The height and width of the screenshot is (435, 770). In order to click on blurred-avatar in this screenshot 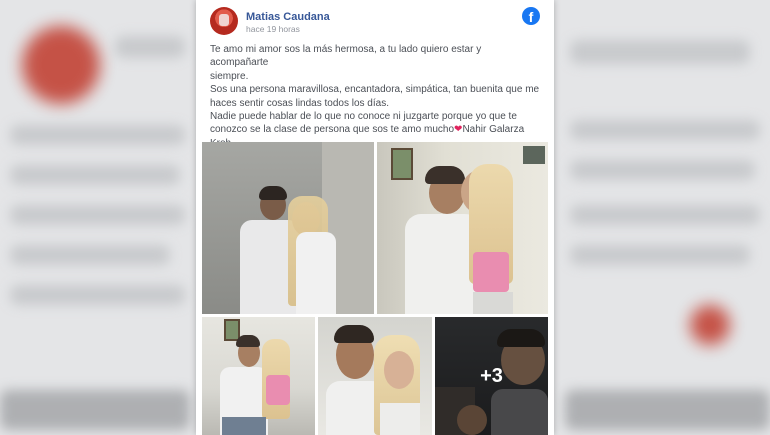, I will do `click(61, 65)`.